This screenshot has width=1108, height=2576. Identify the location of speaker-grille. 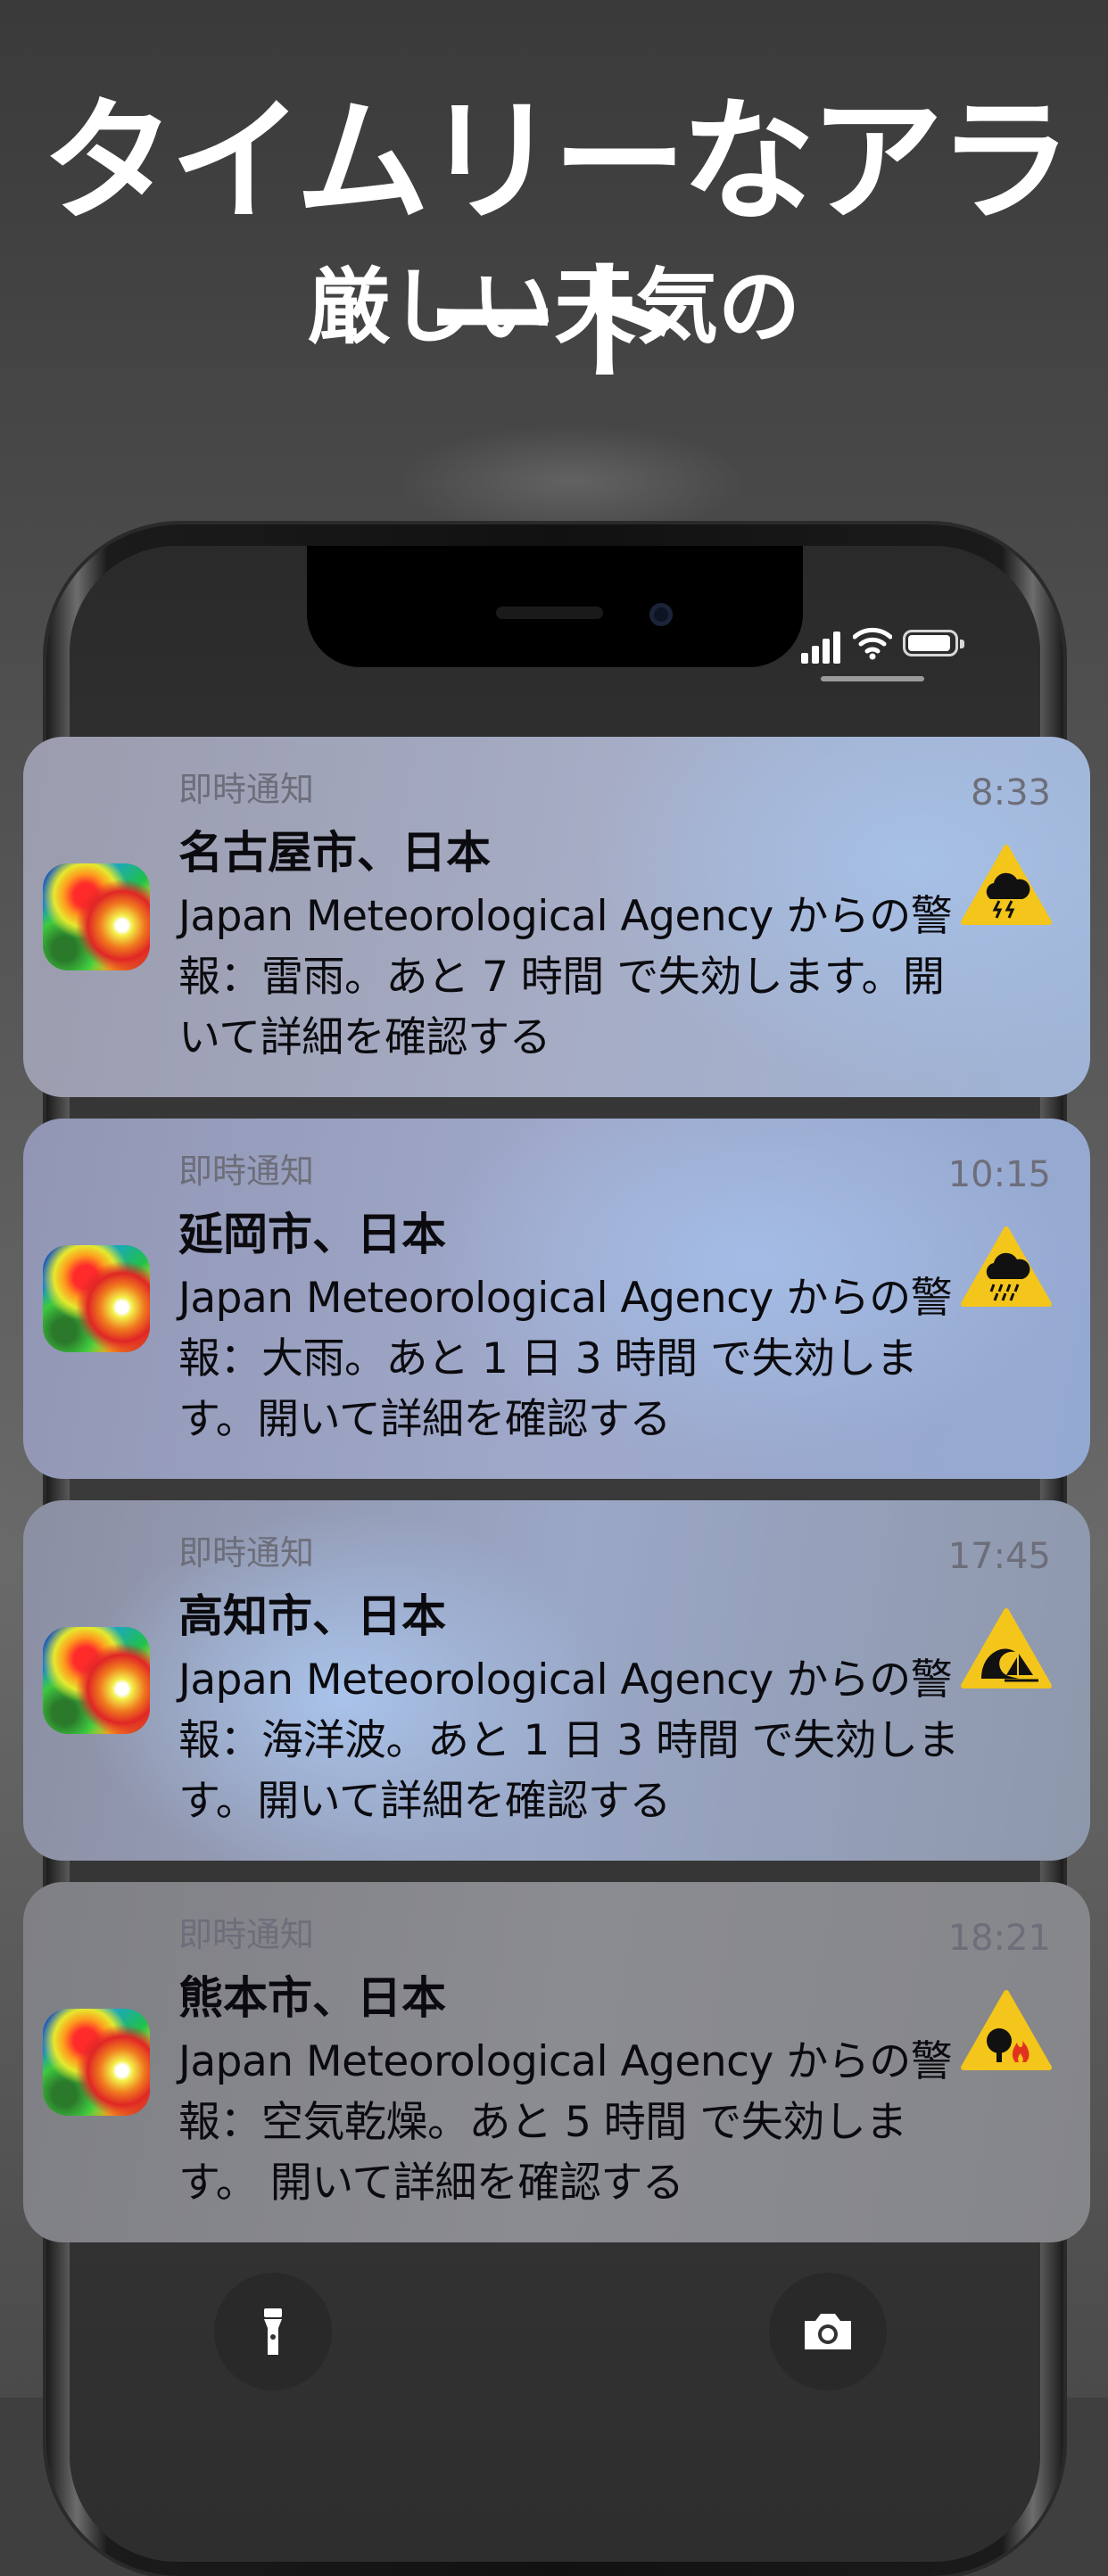
(549, 613).